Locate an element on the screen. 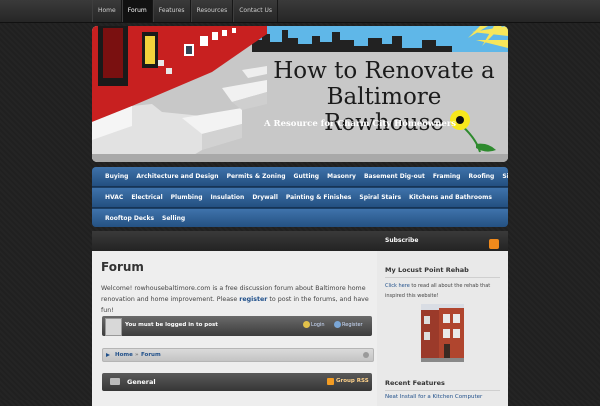 The width and height of the screenshot is (600, 406). key-icon is located at coordinates (306, 324).